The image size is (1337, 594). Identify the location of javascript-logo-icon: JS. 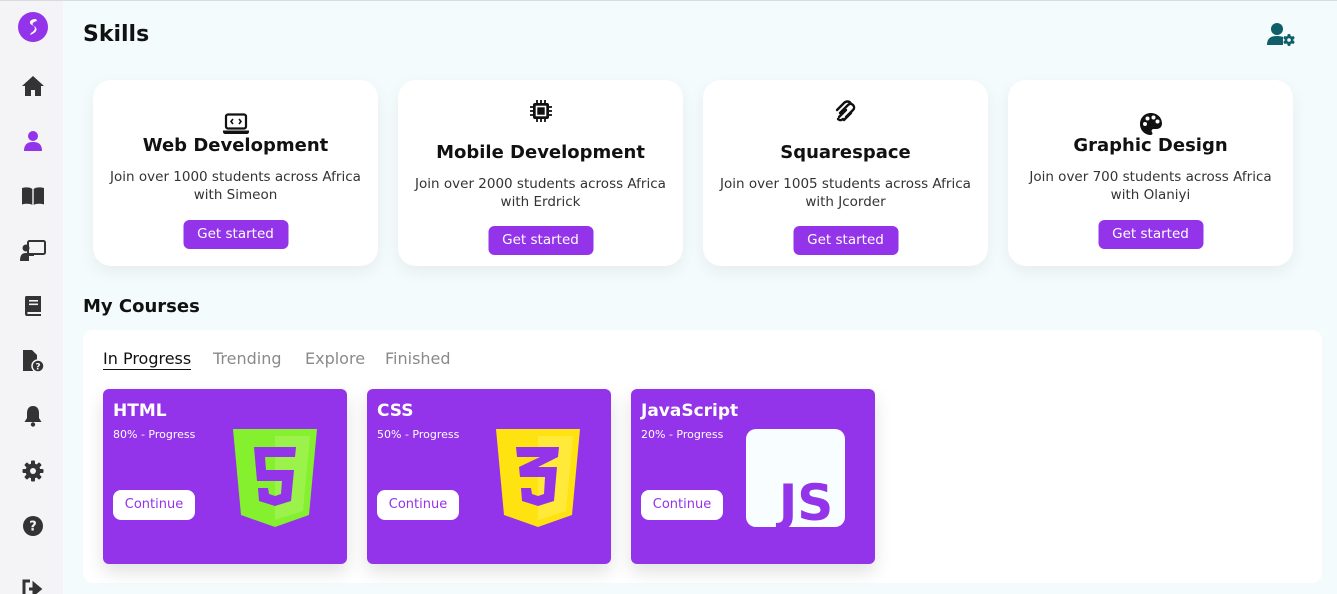
(795, 478).